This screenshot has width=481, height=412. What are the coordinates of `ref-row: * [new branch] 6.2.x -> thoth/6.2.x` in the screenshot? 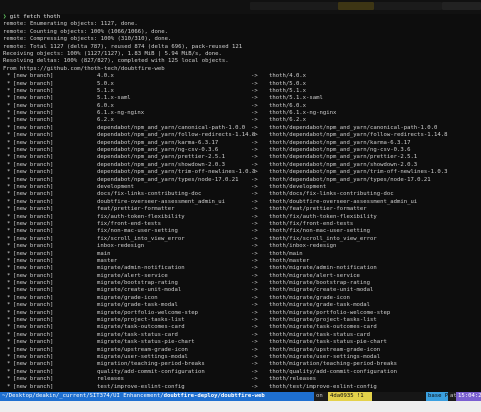 It's located at (241, 120).